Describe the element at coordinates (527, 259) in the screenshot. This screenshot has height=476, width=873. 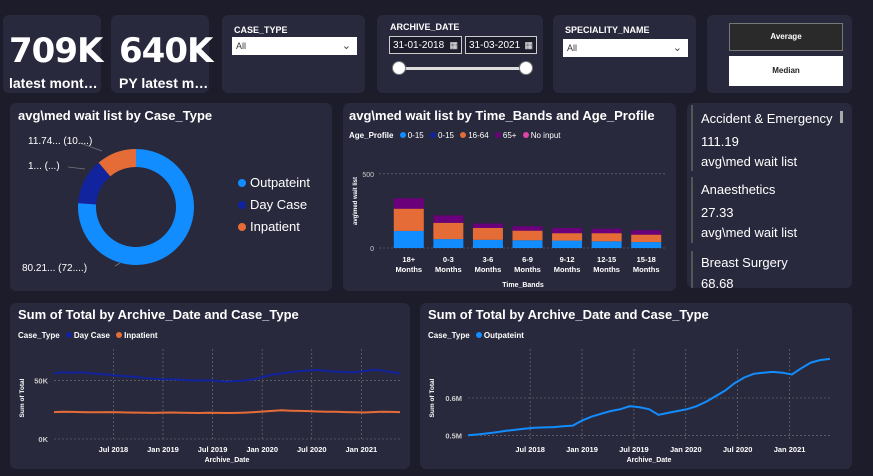
I see `x-tick-label: 6-9` at that location.